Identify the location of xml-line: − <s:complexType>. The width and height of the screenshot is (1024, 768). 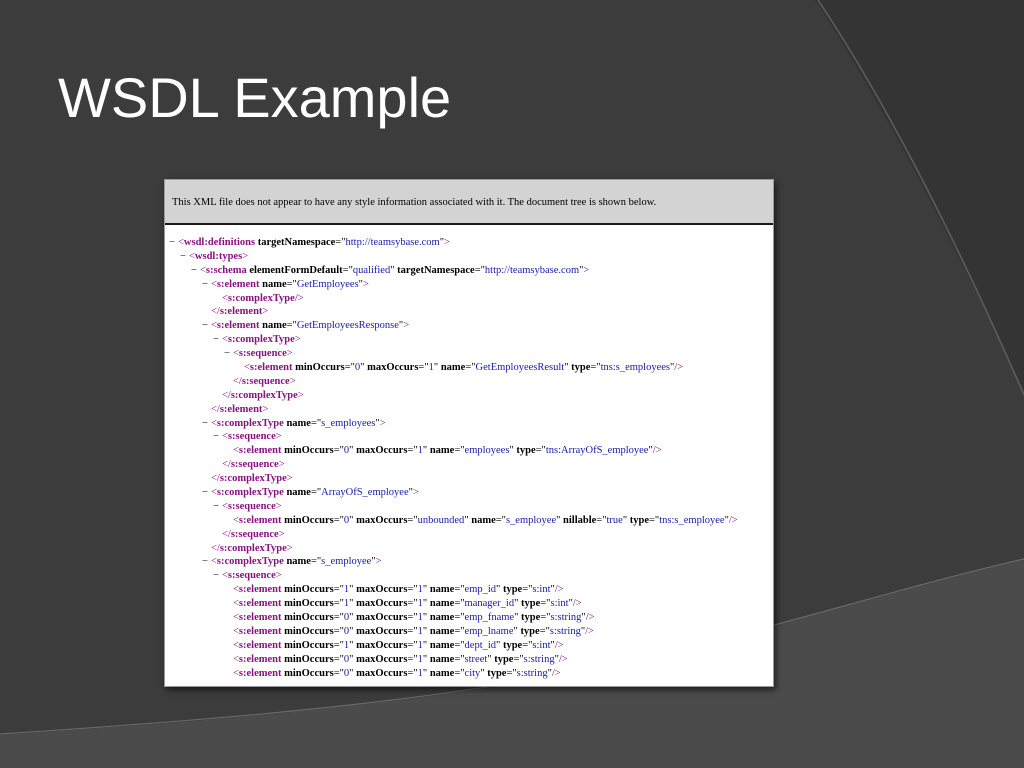
(469, 340).